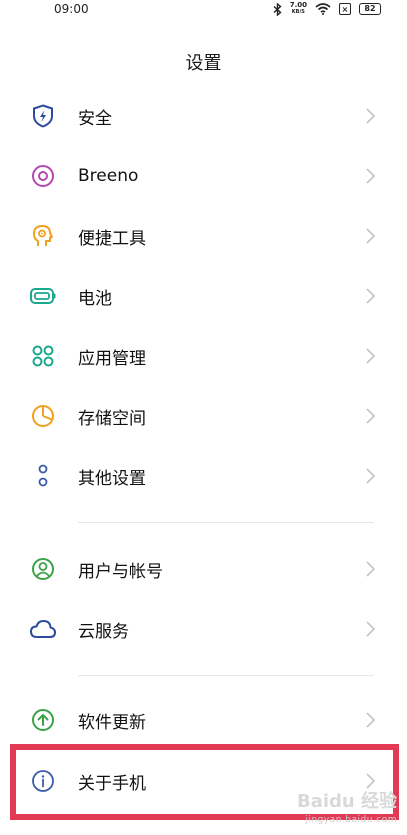 This screenshot has height=835, width=407. I want to click on battery-indicator: 82, so click(370, 9).